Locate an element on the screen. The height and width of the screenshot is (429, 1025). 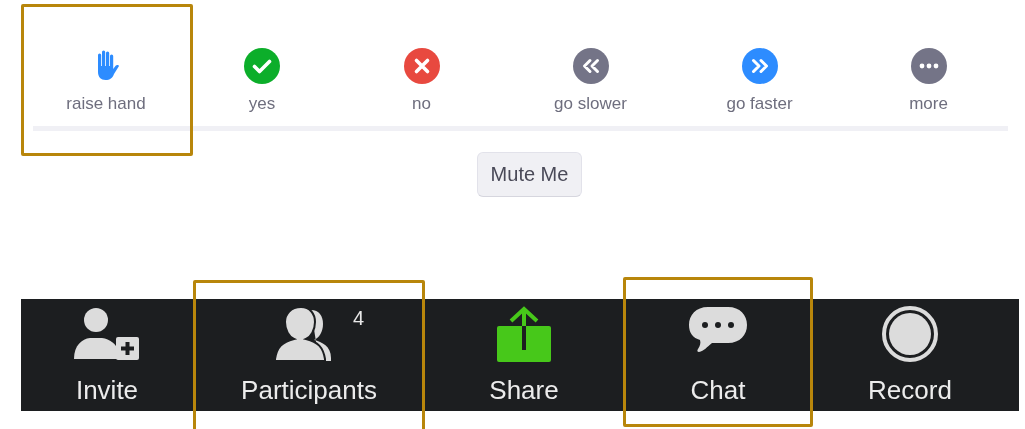
reaction-label: go slower is located at coordinates (590, 104).